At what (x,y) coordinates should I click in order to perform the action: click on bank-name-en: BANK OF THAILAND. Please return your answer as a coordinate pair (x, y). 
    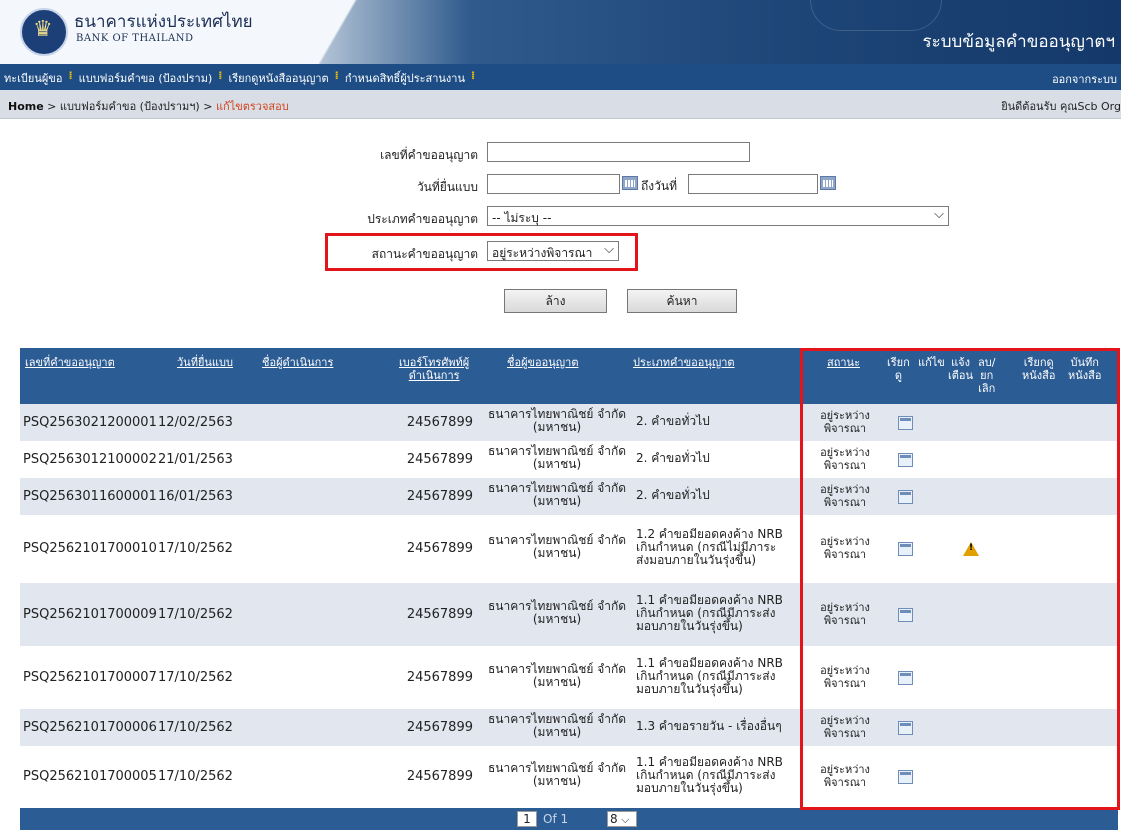
    Looking at the image, I should click on (135, 38).